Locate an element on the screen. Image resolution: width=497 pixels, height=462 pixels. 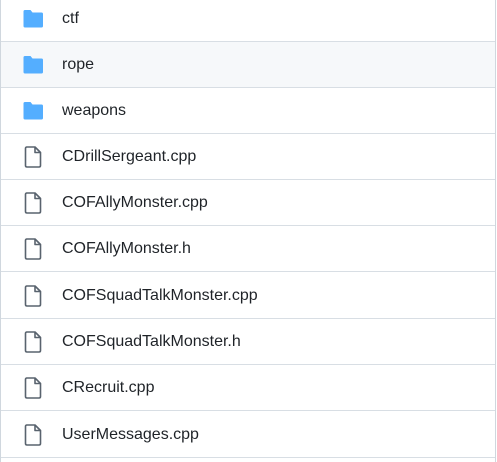
list-item-file: COFAllyMonster.h is located at coordinates (248, 249).